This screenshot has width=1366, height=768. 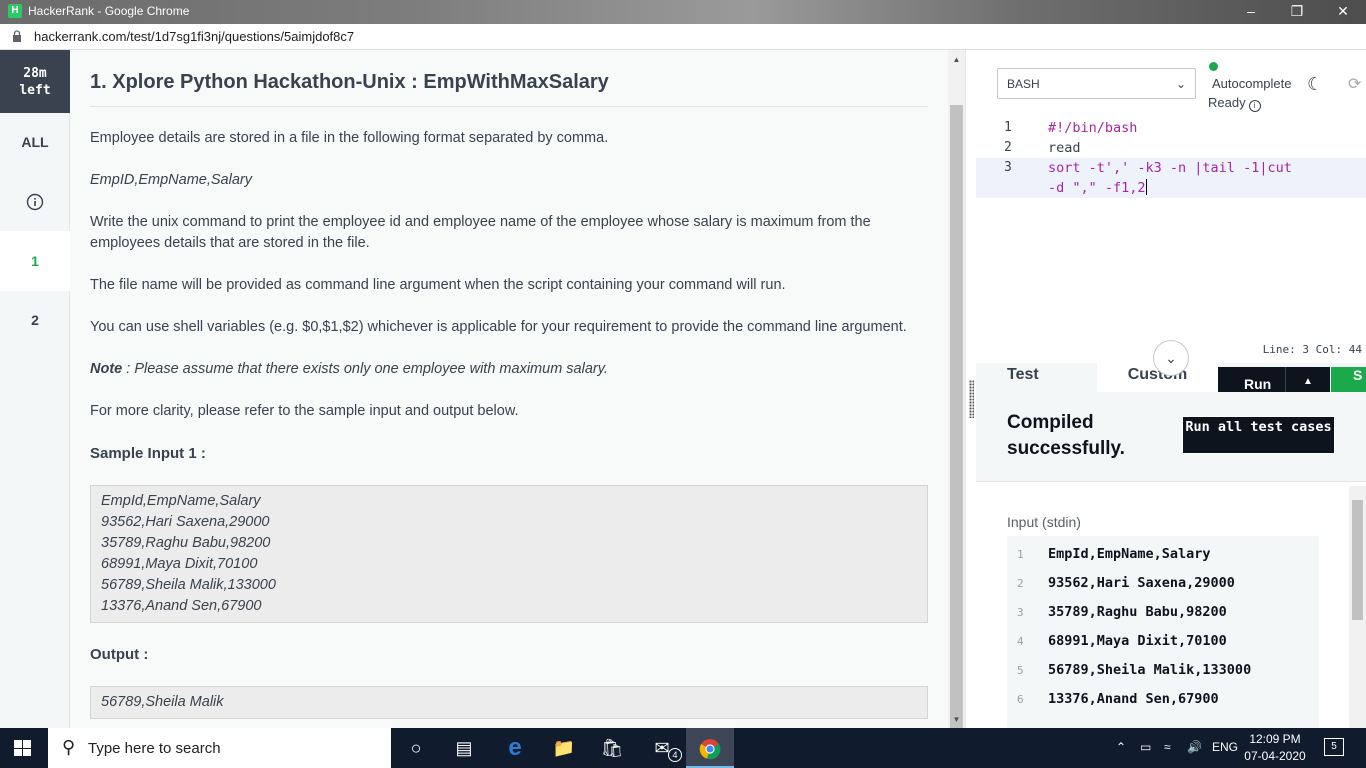 What do you see at coordinates (1150, 670) in the screenshot?
I see `row-text: 56789,Sheila Malik,133000` at bounding box center [1150, 670].